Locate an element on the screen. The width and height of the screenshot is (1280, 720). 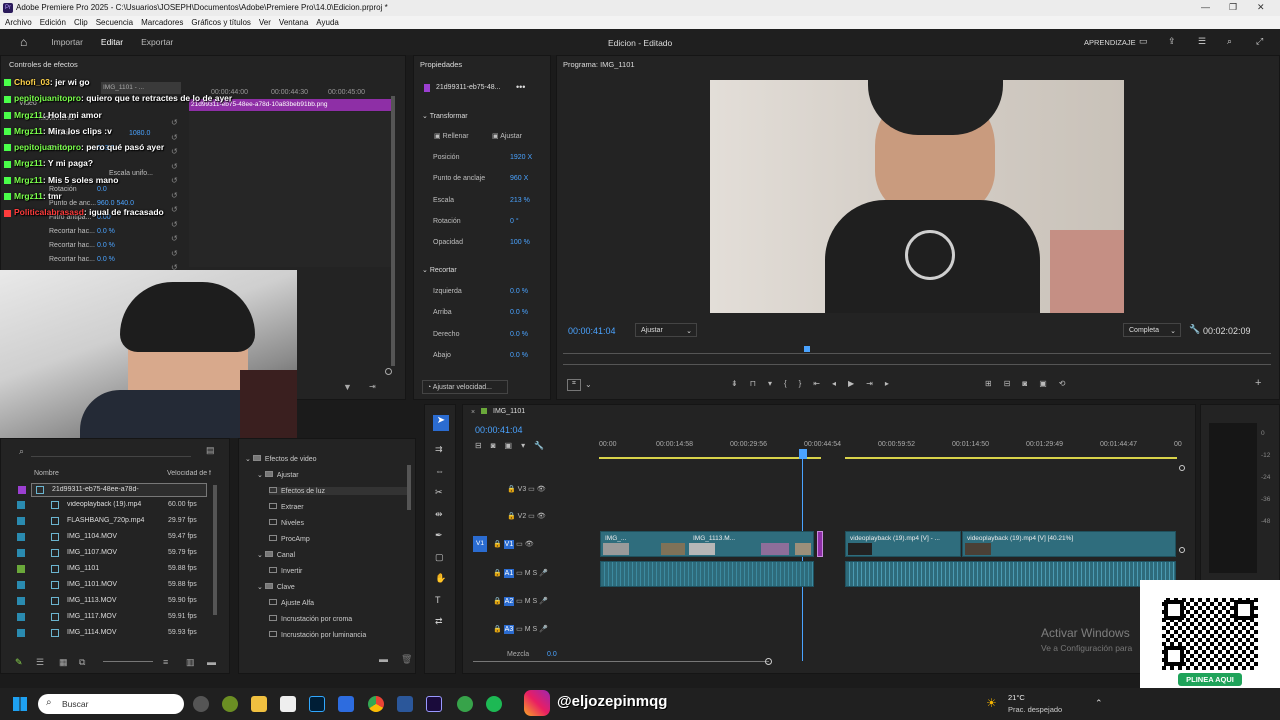
tab-importar: Importar is located at coordinates (67, 42).